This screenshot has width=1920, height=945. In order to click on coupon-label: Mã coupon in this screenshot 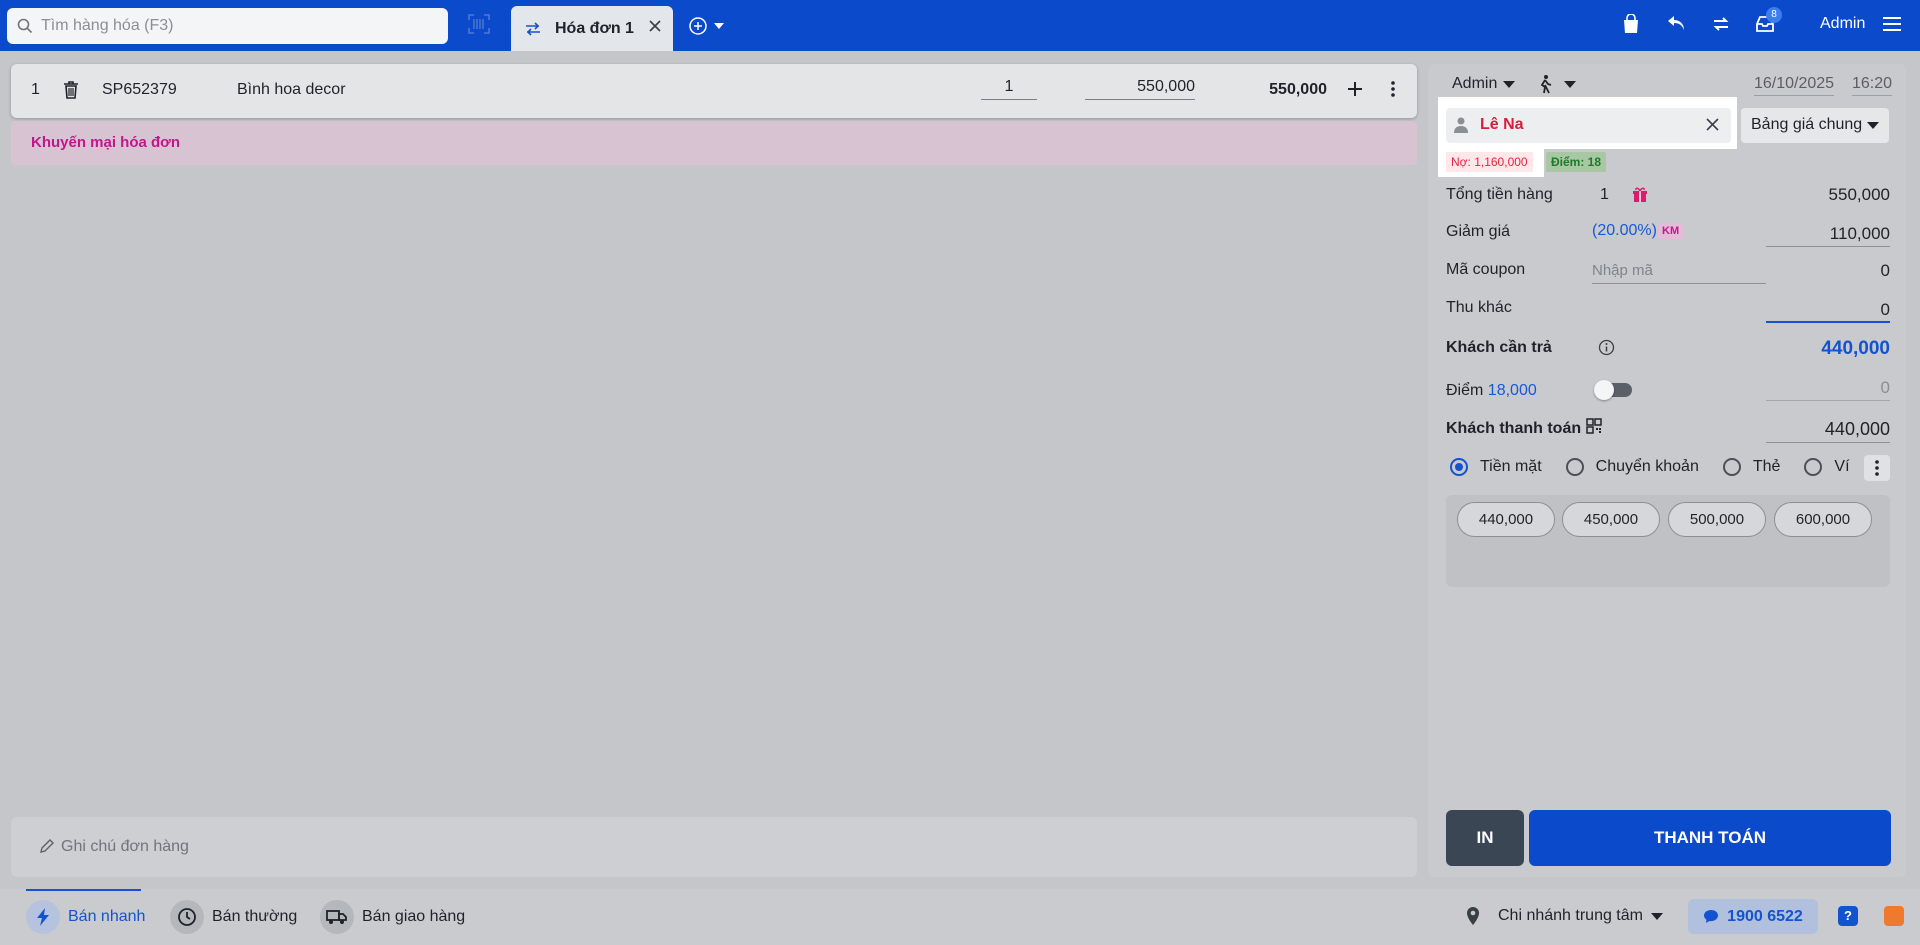, I will do `click(1486, 269)`.